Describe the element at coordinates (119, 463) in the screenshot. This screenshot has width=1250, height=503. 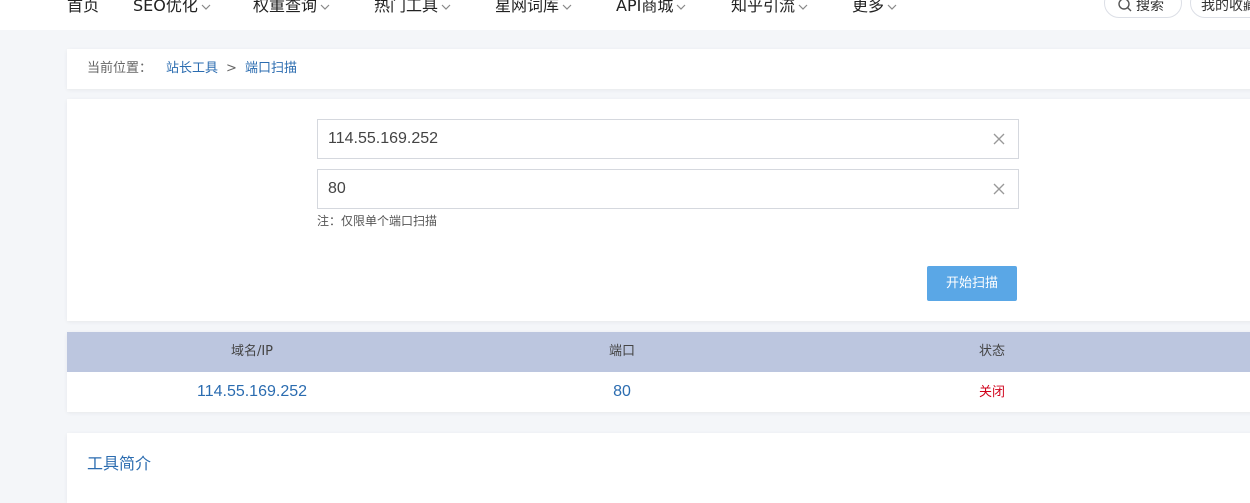
I see `tool-intro-title: 工具简介` at that location.